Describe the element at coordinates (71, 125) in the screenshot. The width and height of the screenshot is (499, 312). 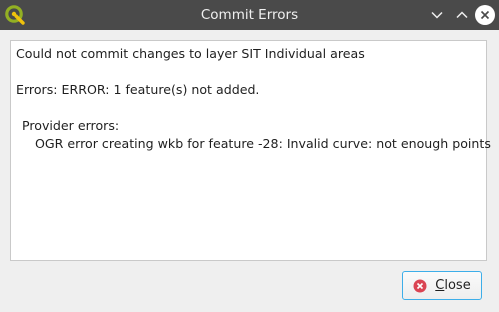
I see `provider-errors-heading: Provider errors:` at that location.